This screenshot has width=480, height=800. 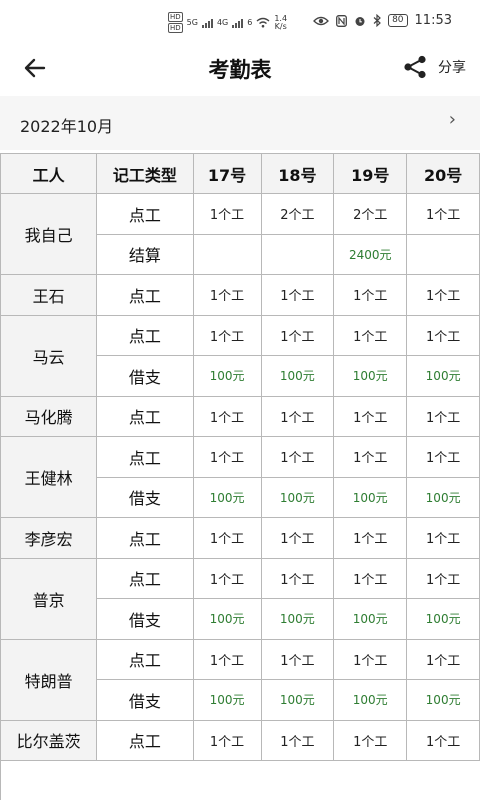 What do you see at coordinates (227, 173) in the screenshot?
I see `header-day-17: 17号` at bounding box center [227, 173].